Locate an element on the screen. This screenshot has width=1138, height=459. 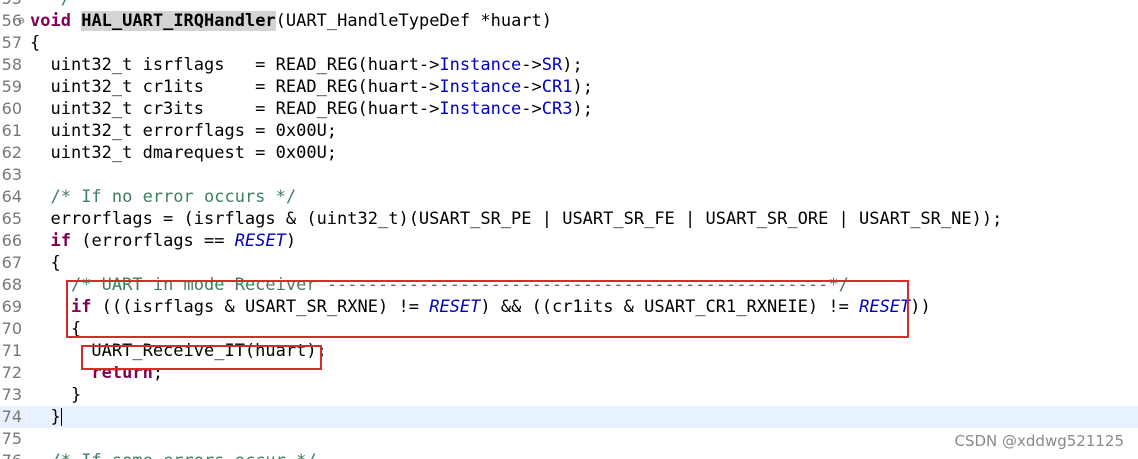
code-line: 73 } is located at coordinates (569, 395).